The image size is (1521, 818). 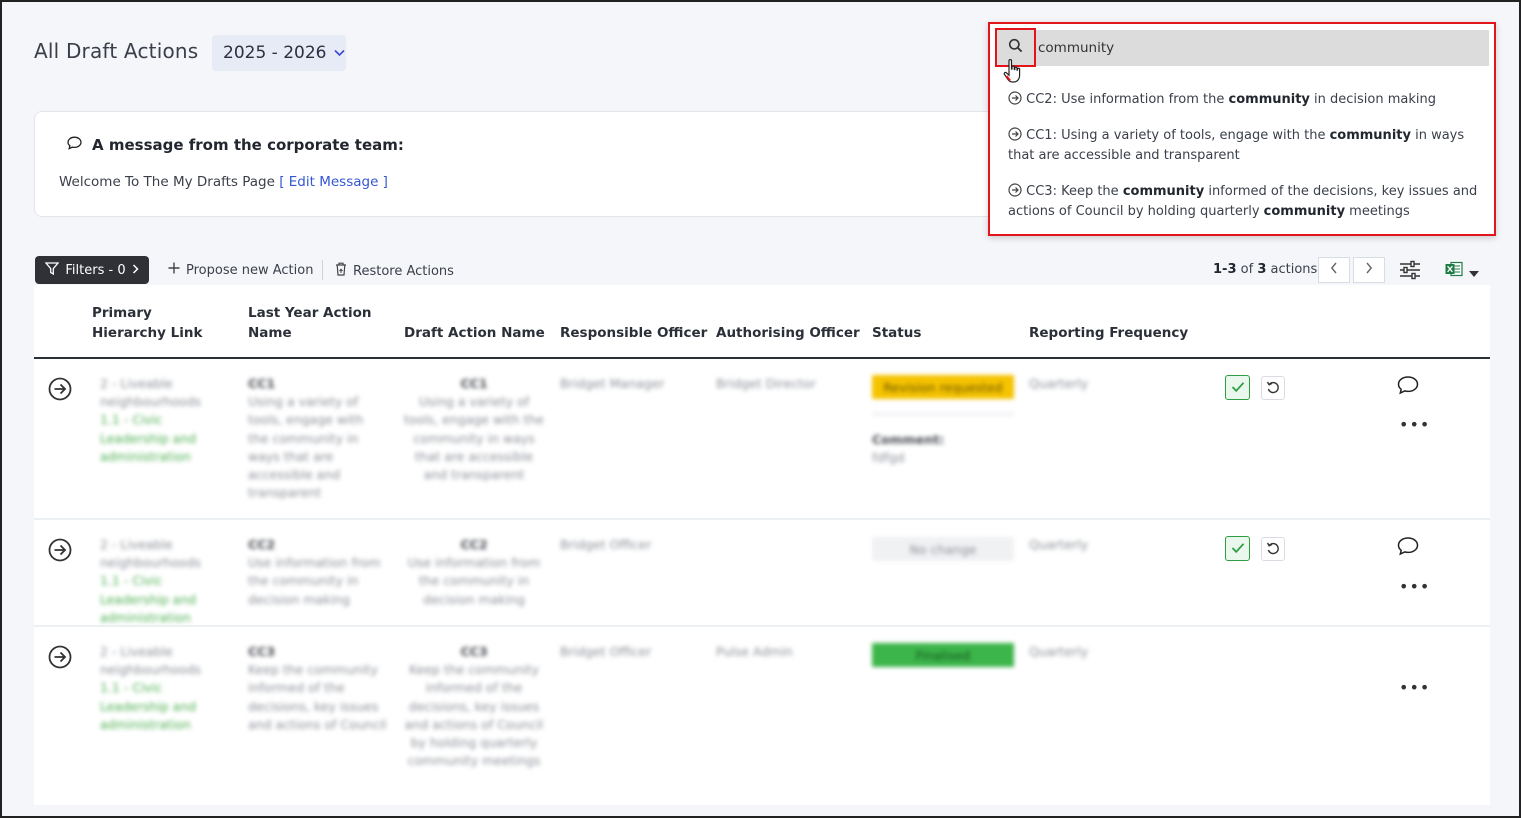 What do you see at coordinates (788, 333) in the screenshot?
I see `col-header-authorising-officer: Authorising Officer` at bounding box center [788, 333].